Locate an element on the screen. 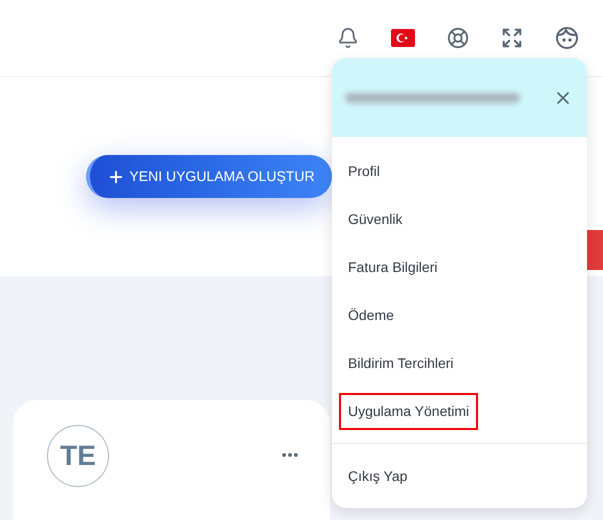 This screenshot has height=520, width=603. flag-icon is located at coordinates (403, 38).